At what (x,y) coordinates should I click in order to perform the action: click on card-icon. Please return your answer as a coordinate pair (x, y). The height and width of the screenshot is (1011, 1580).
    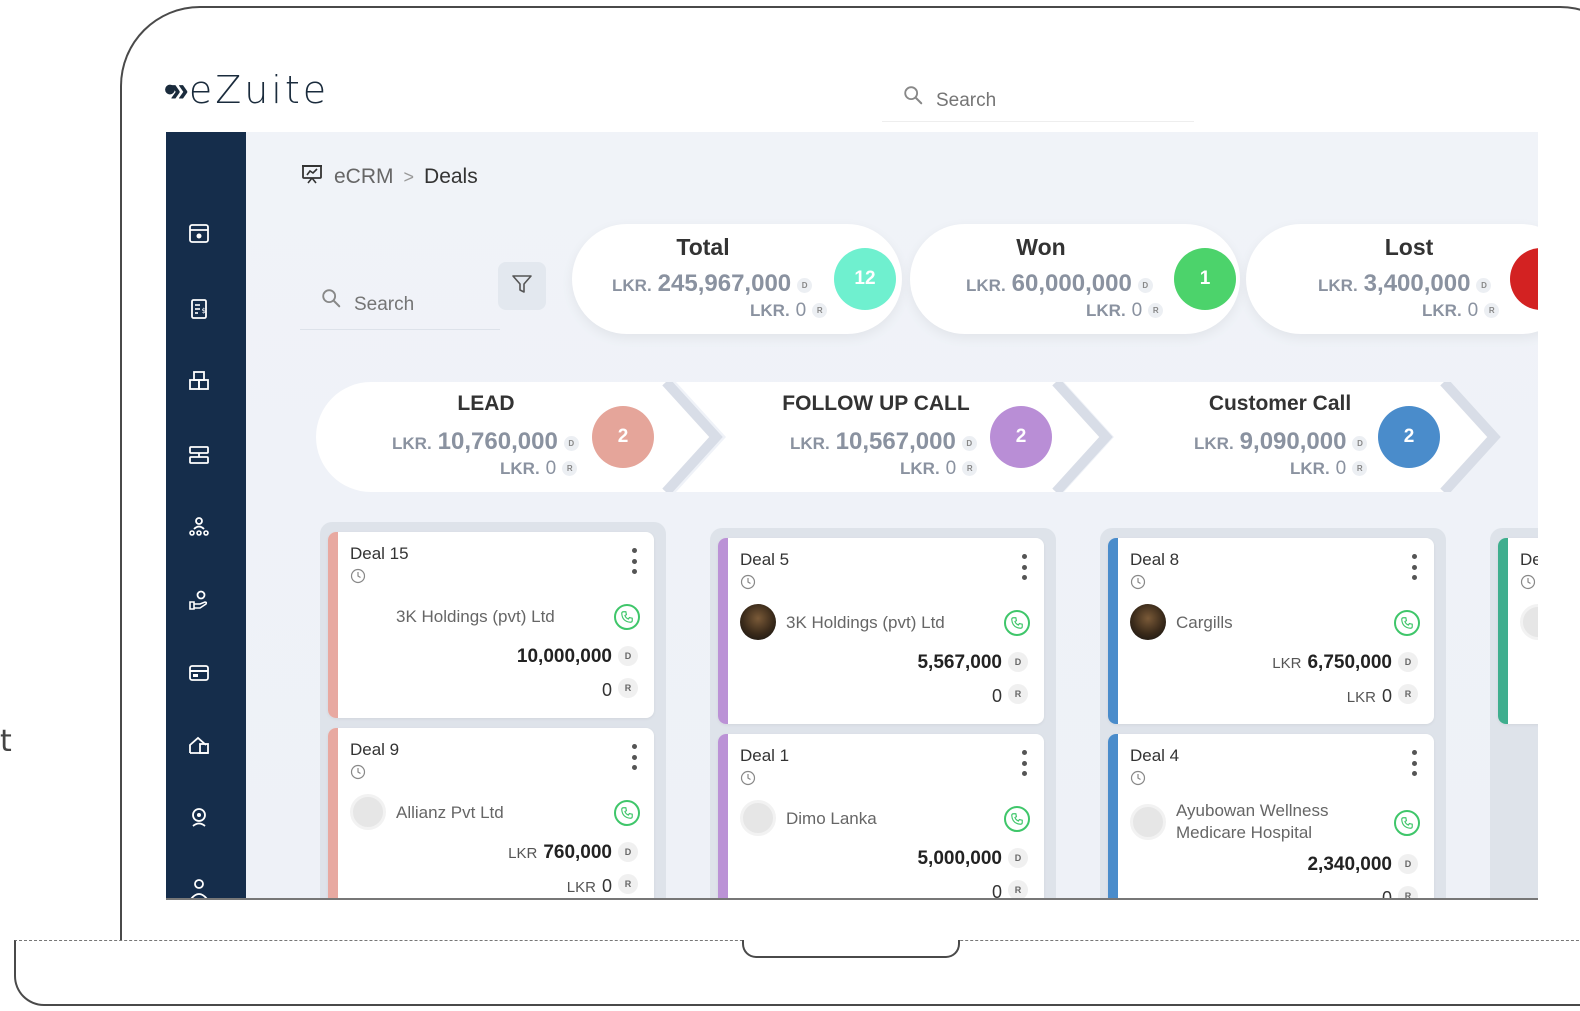
    Looking at the image, I should click on (199, 673).